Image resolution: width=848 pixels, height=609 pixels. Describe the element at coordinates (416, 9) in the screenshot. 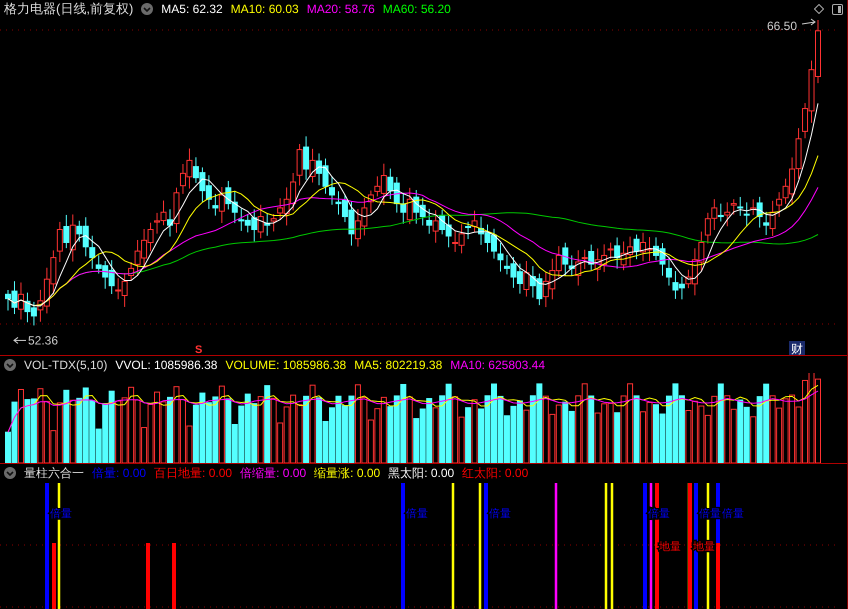

I see `indicator-value: MA60: 56.20` at that location.